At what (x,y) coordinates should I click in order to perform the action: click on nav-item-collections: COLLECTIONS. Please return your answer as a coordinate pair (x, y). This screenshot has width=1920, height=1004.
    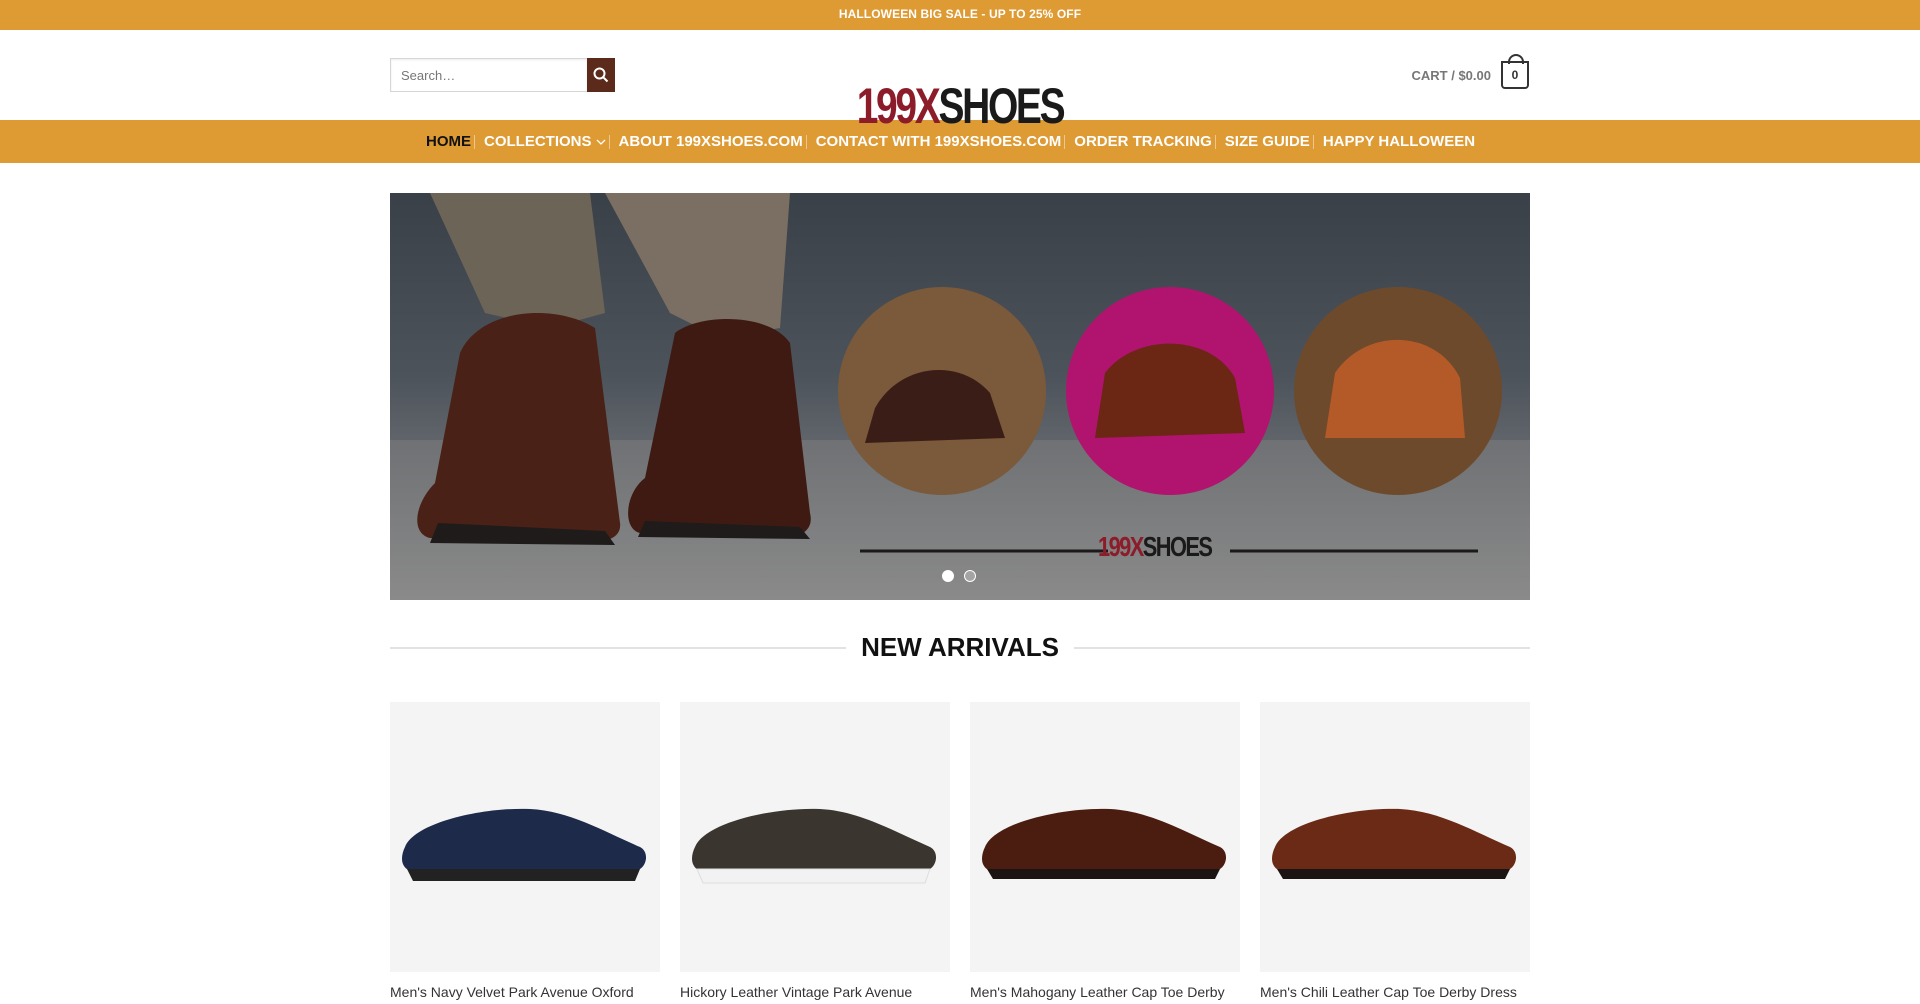
    Looking at the image, I should click on (545, 141).